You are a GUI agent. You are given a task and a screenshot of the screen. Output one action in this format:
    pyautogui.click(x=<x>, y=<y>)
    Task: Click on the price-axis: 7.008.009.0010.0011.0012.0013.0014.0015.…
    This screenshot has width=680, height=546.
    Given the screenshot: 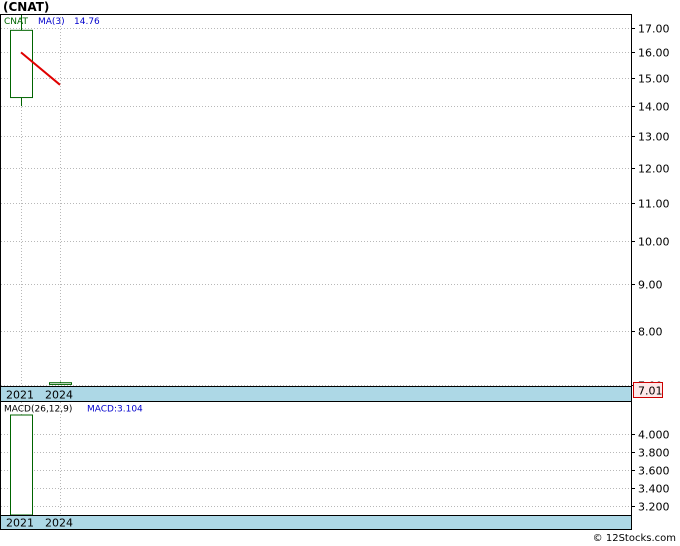 What is the action you would take?
    pyautogui.click(x=650, y=208)
    